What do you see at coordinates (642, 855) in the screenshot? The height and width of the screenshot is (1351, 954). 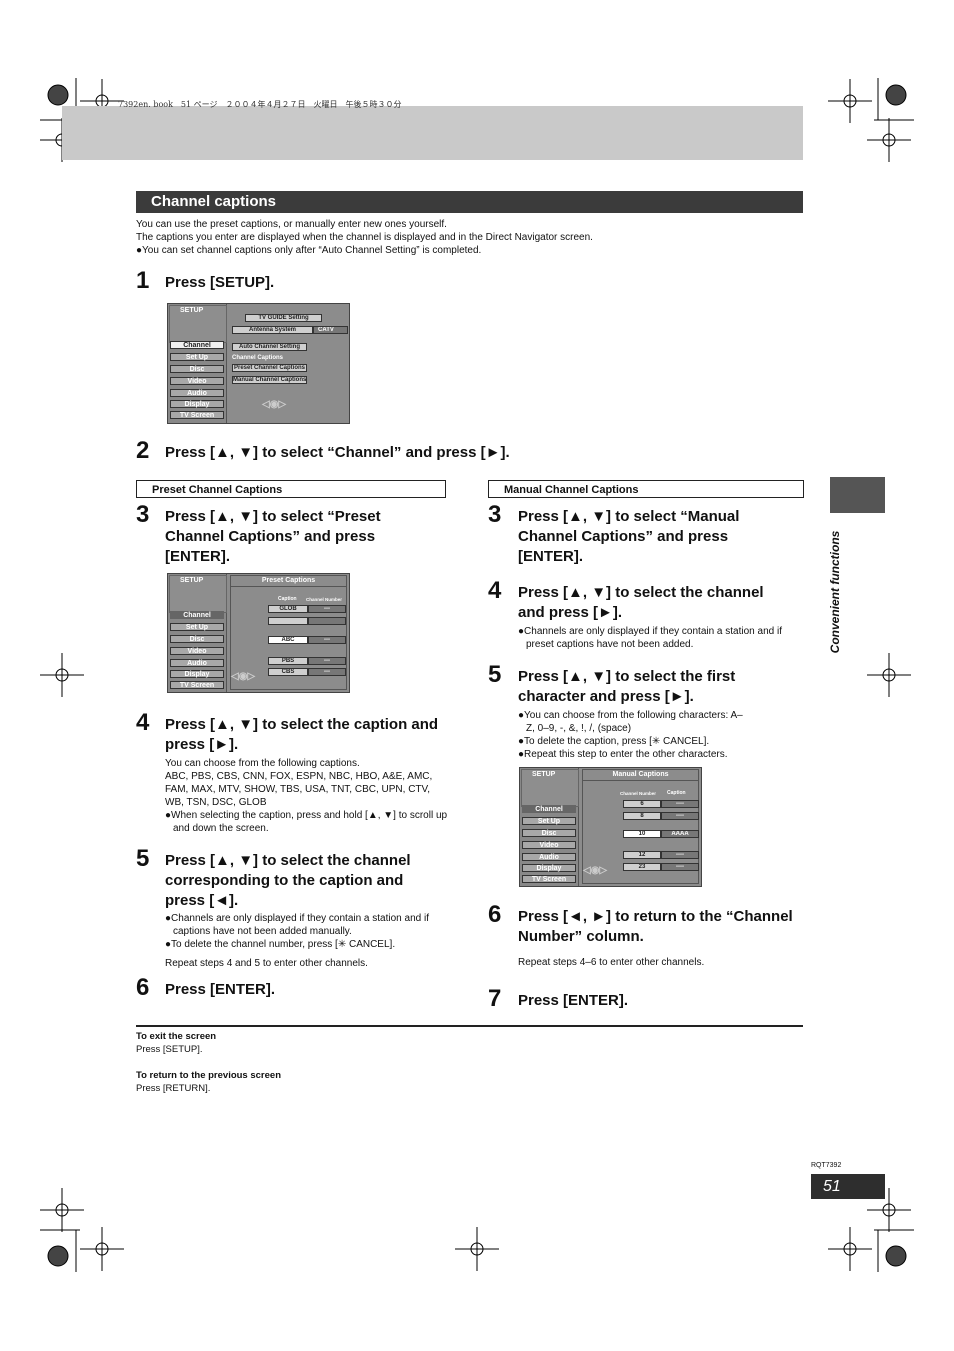 I see `channel-cell: 12` at bounding box center [642, 855].